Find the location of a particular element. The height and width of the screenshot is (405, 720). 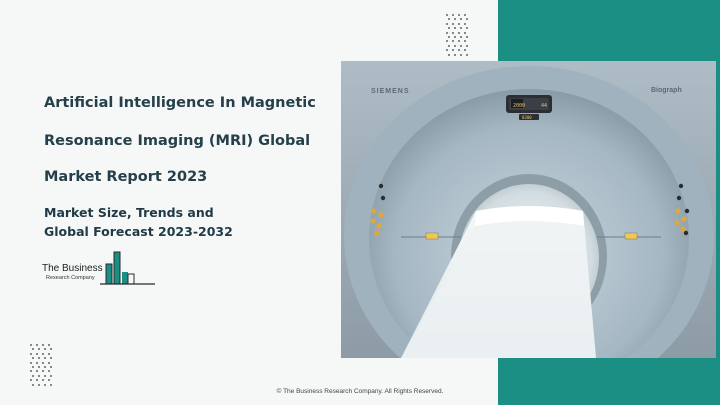

report-title-line-2: Resonance Imaging (MRI) Global is located at coordinates (177, 141).